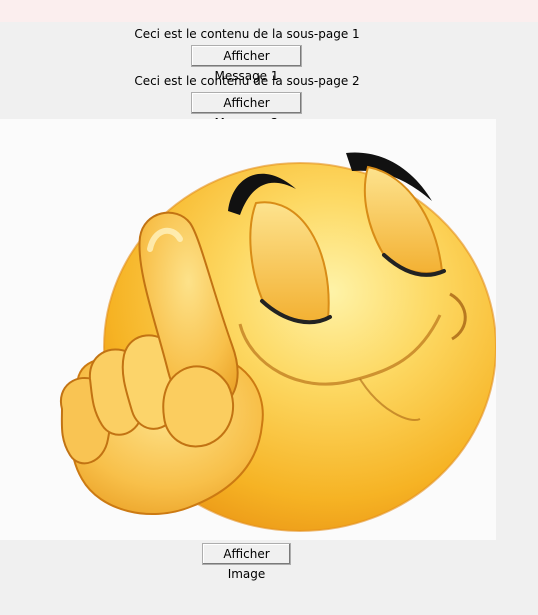 This screenshot has width=538, height=615. I want to click on subpage-2-text: Ceci est le contenu de la sous-page 2, so click(247, 81).